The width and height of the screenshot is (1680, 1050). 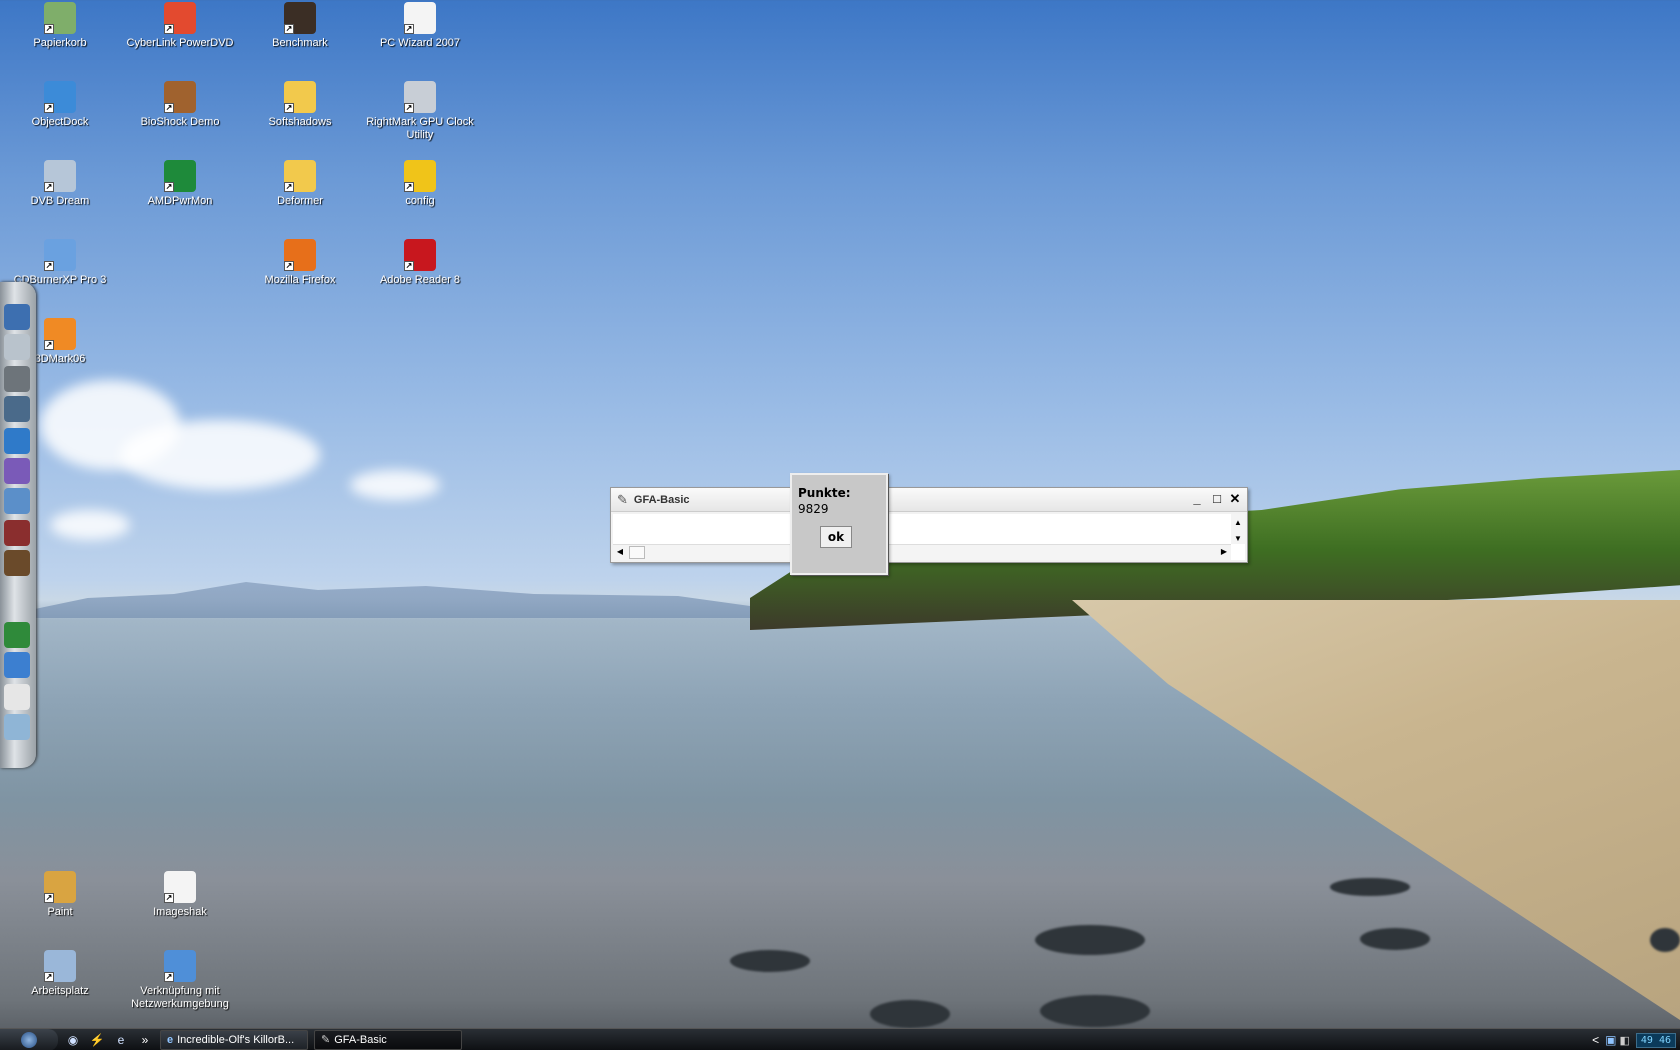 What do you see at coordinates (1235, 500) in the screenshot?
I see `close-button: ✕` at bounding box center [1235, 500].